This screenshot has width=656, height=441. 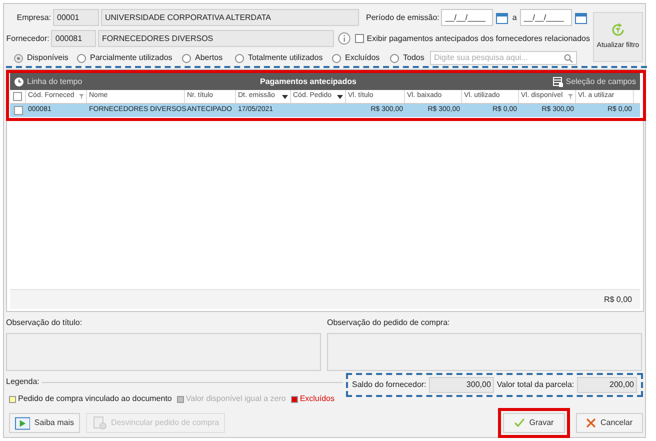 What do you see at coordinates (317, 399) in the screenshot?
I see `legend-text: Excluídos` at bounding box center [317, 399].